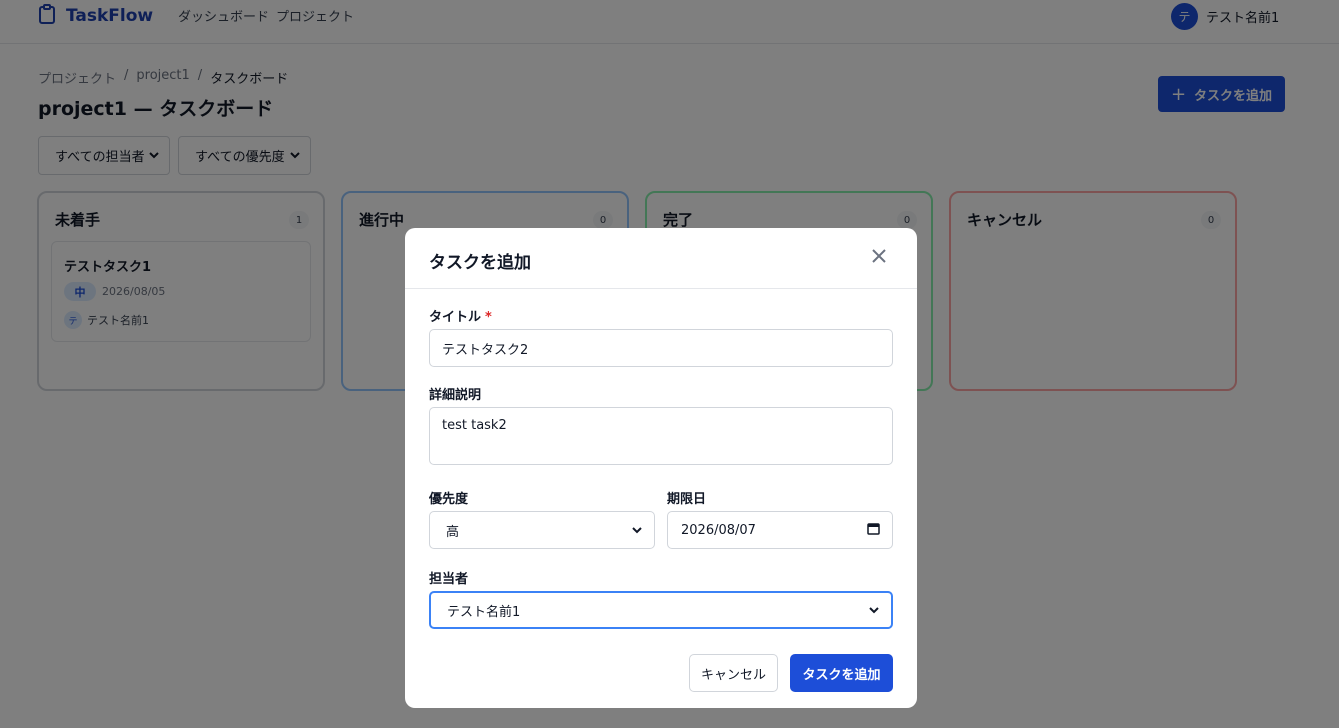 This screenshot has width=1339, height=728. Describe the element at coordinates (455, 395) in the screenshot. I see `description-label: 詳細説明` at that location.